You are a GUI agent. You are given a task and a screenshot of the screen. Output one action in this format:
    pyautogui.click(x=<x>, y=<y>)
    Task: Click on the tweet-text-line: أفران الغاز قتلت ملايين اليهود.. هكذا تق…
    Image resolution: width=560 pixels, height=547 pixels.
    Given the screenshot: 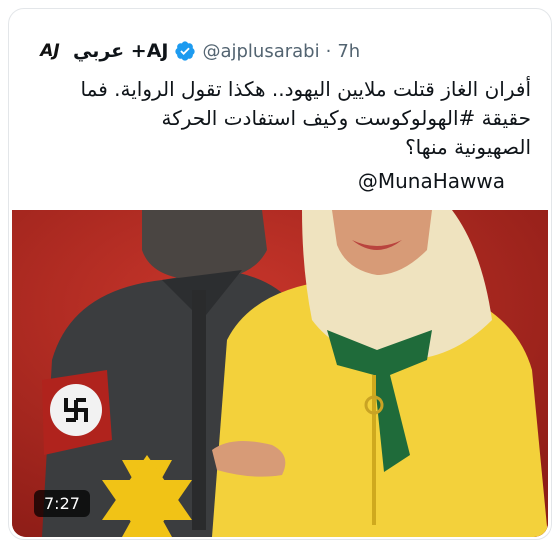 What is the action you would take?
    pyautogui.click(x=305, y=89)
    